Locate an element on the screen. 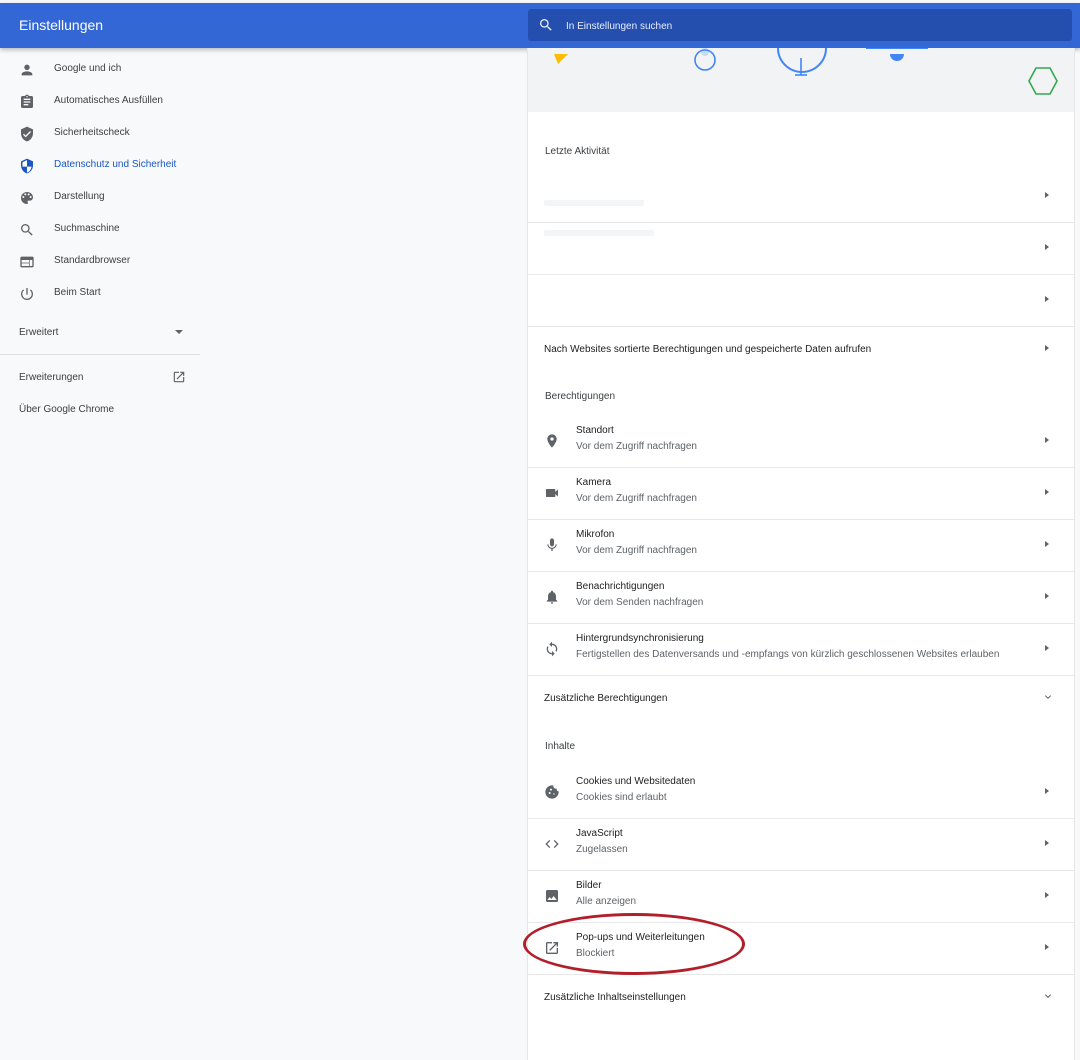 The image size is (1080, 1060). shield-icon is located at coordinates (27, 166).